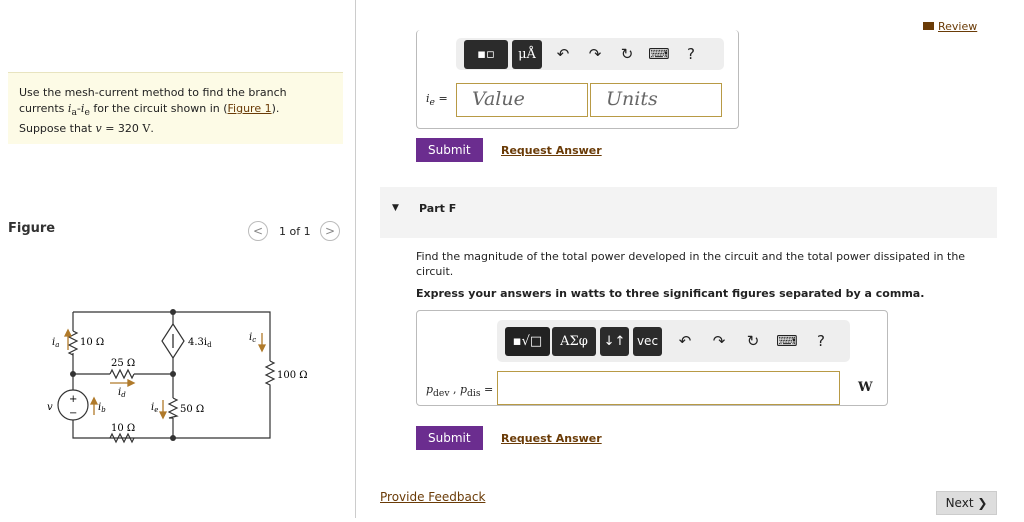  I want to click on label-dep-source: 4.3id, so click(200, 343).